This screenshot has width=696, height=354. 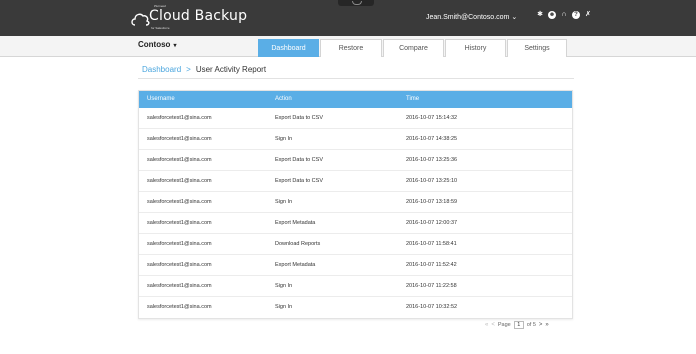 What do you see at coordinates (504, 325) in the screenshot?
I see `page-label: Page` at bounding box center [504, 325].